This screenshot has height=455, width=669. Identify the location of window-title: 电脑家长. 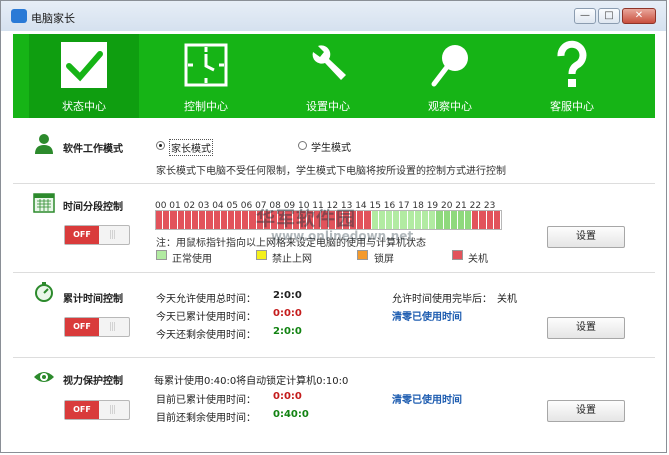
(53, 18).